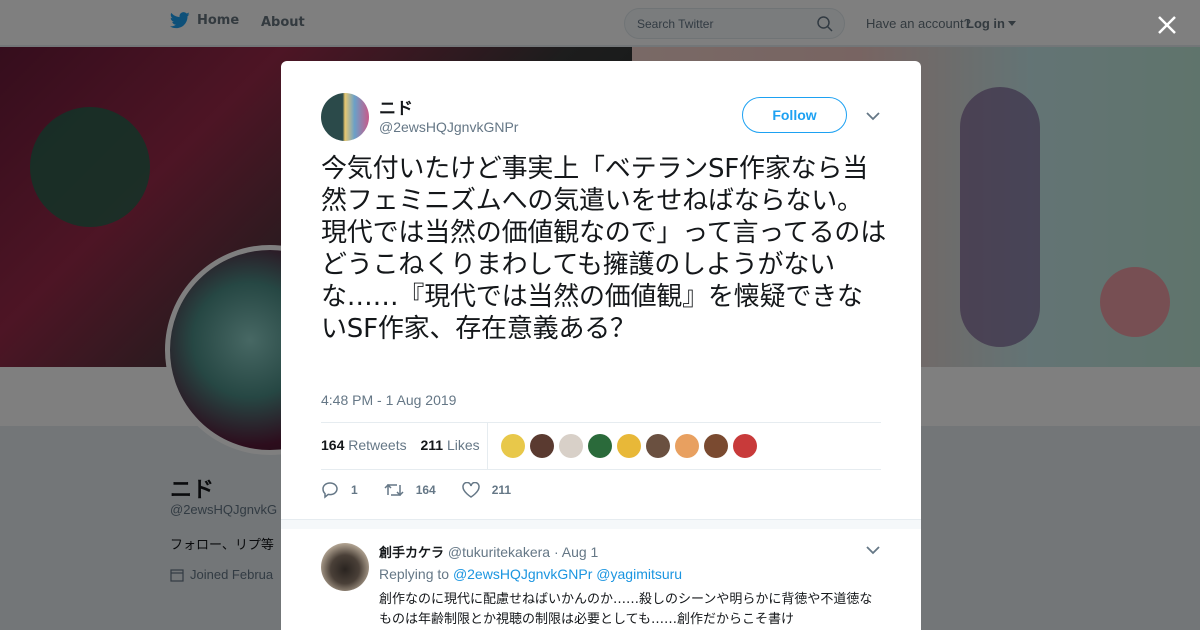  What do you see at coordinates (394, 490) in the screenshot?
I see `retweet-icon` at bounding box center [394, 490].